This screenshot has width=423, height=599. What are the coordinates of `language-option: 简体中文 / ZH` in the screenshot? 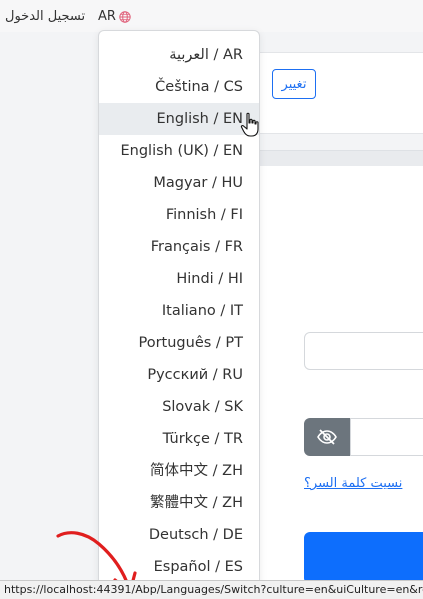 It's located at (179, 471).